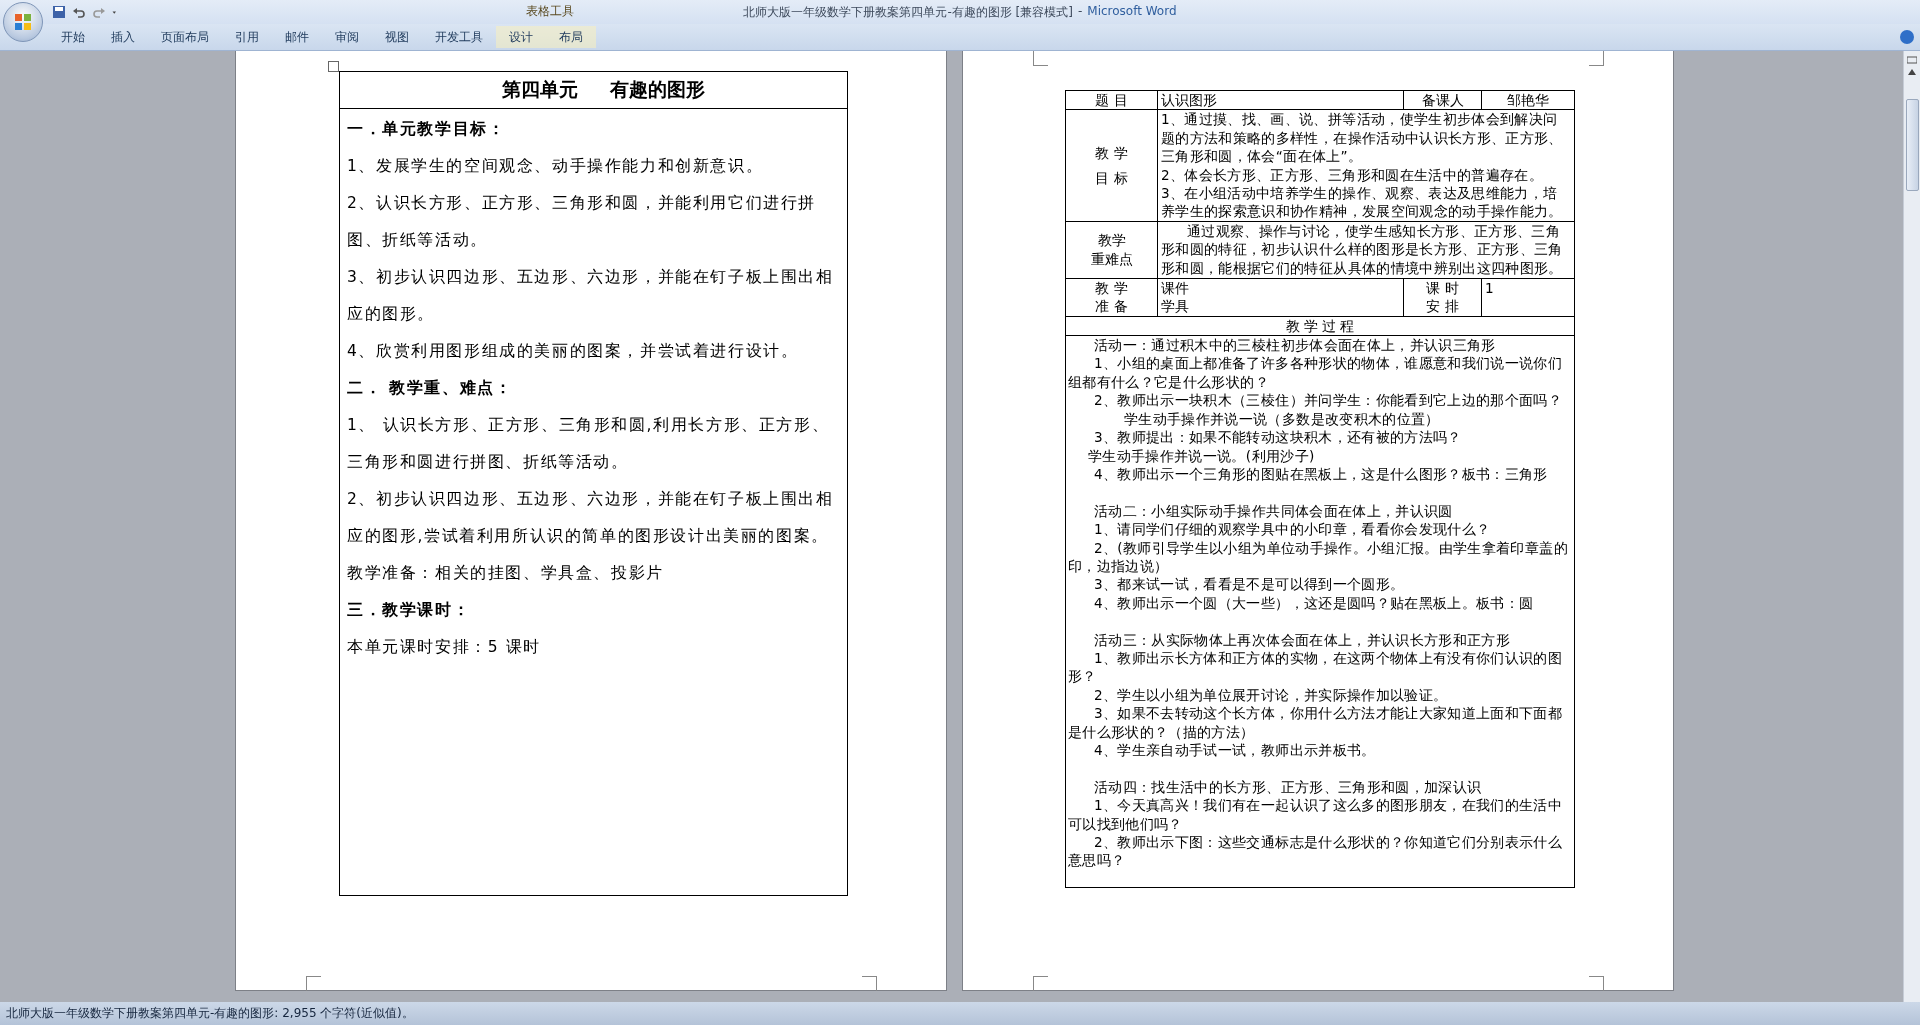 Image resolution: width=1920 pixels, height=1025 pixels. I want to click on activity-heading: 活动三：从实际物体上再次体会面在体上，并认识长方形和正方形, so click(1302, 639).